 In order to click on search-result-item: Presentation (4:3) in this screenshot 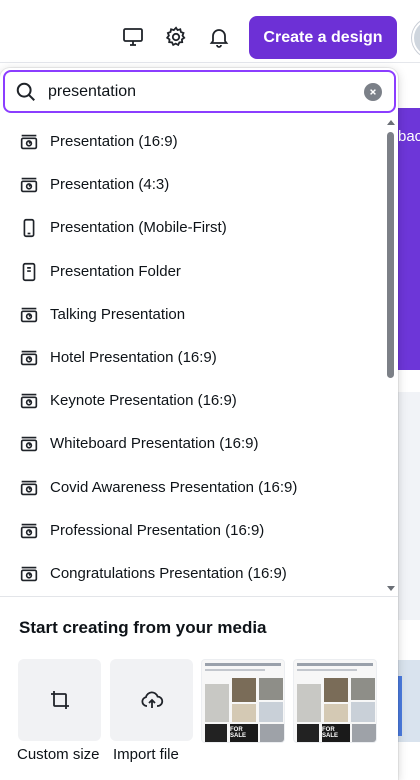, I will do `click(192, 184)`.